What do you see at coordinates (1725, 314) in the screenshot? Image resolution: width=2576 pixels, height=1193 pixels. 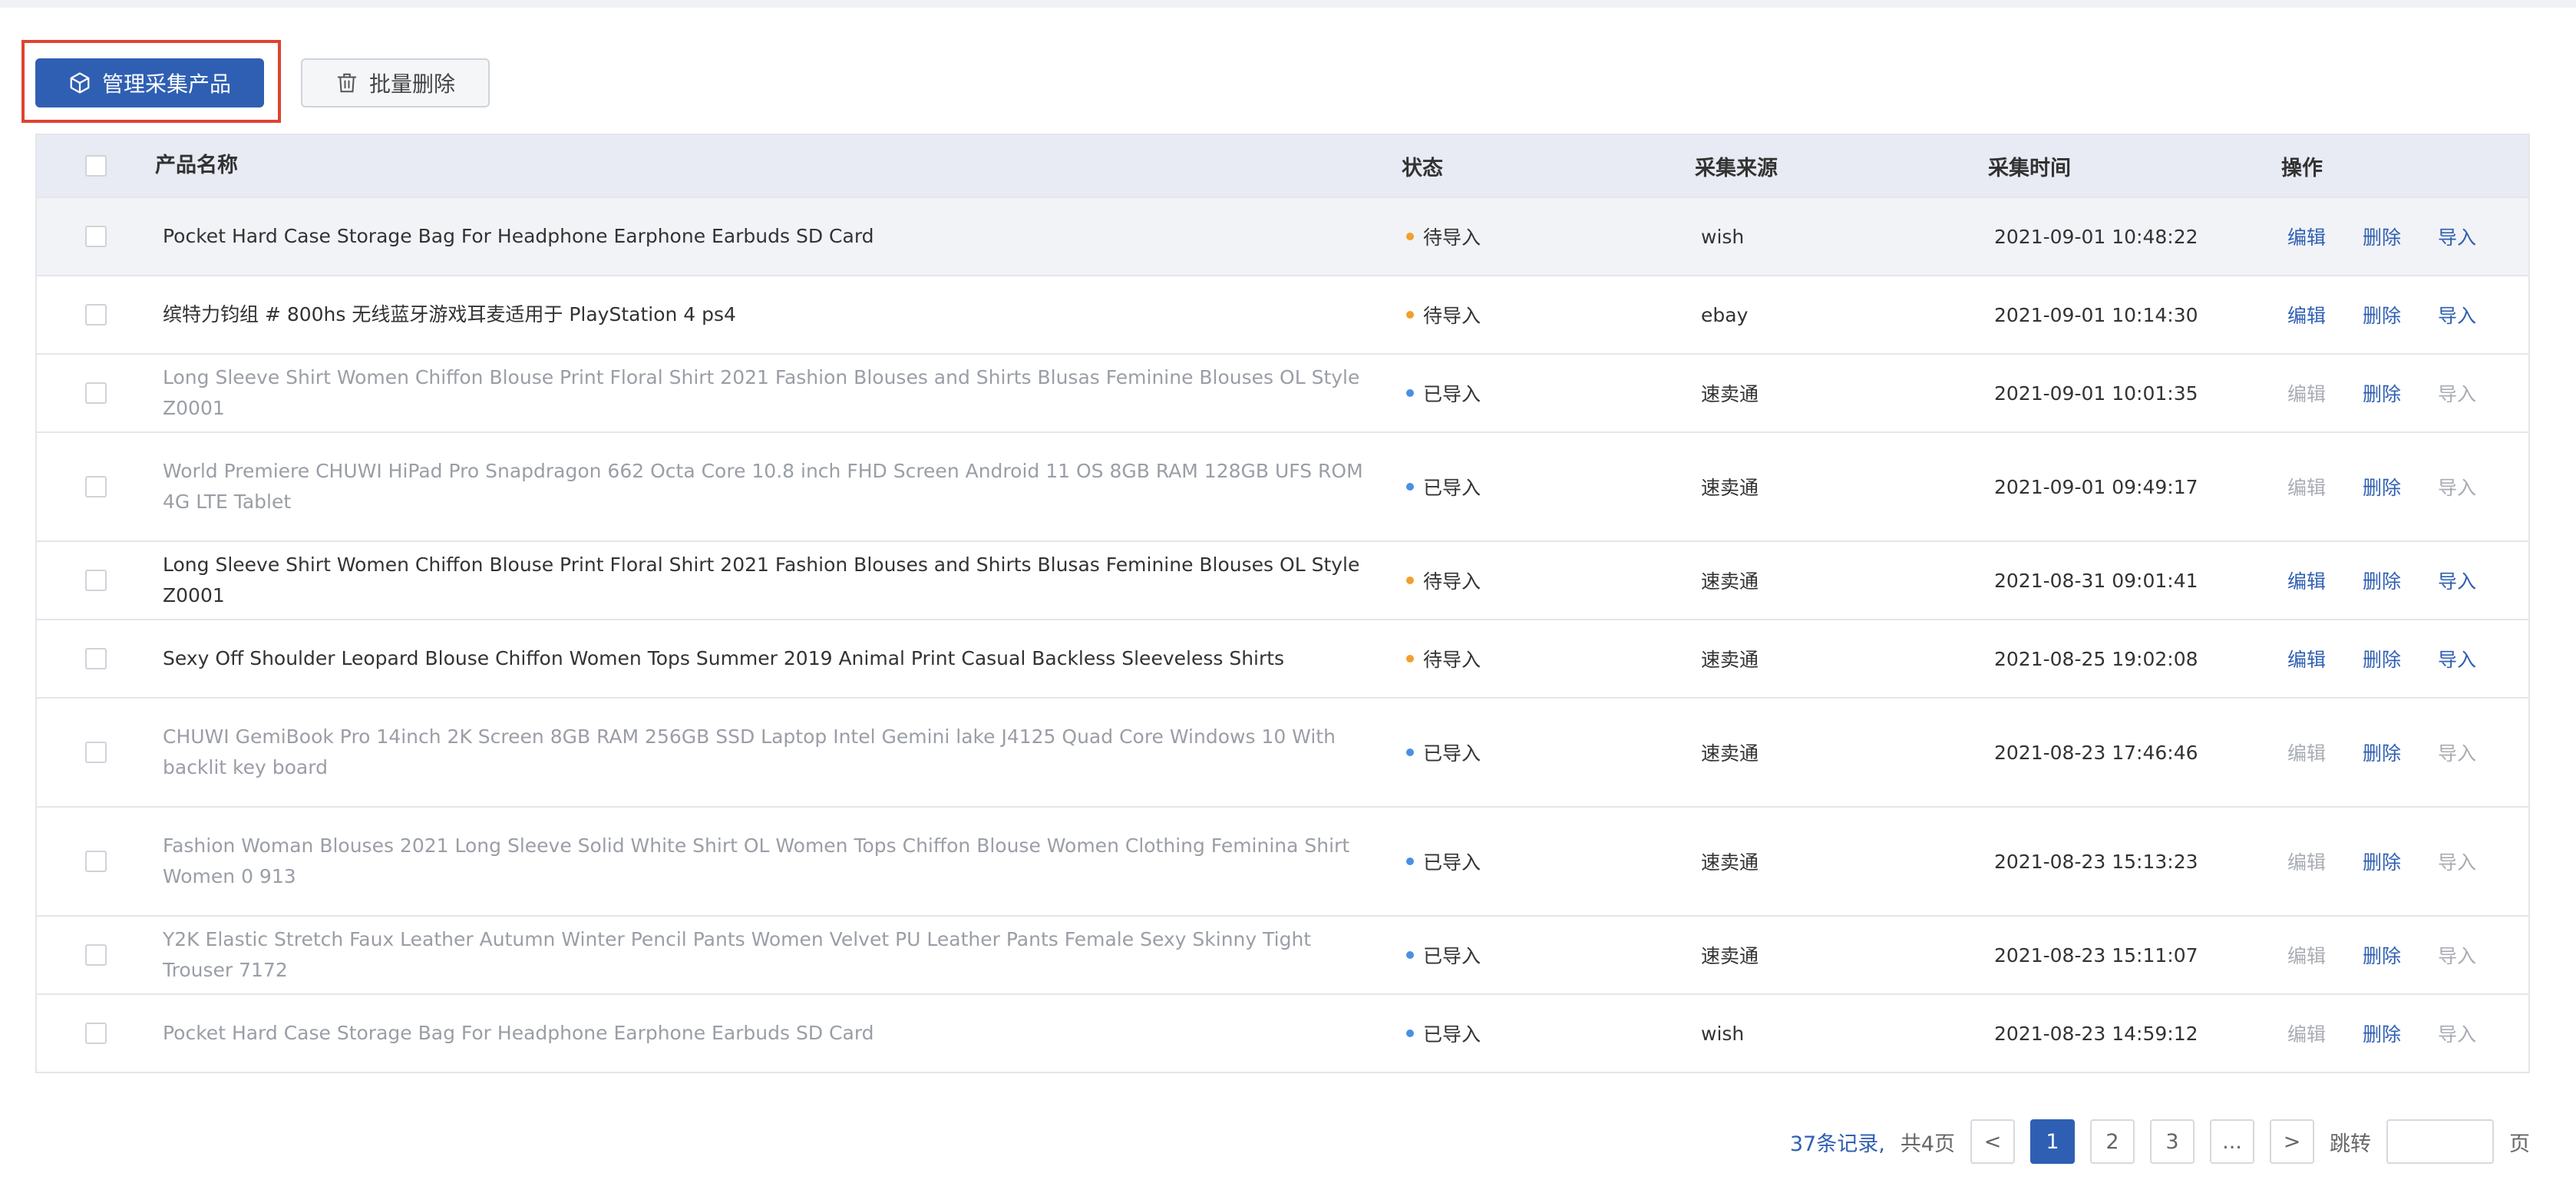 I see `collect-source: ebay` at bounding box center [1725, 314].